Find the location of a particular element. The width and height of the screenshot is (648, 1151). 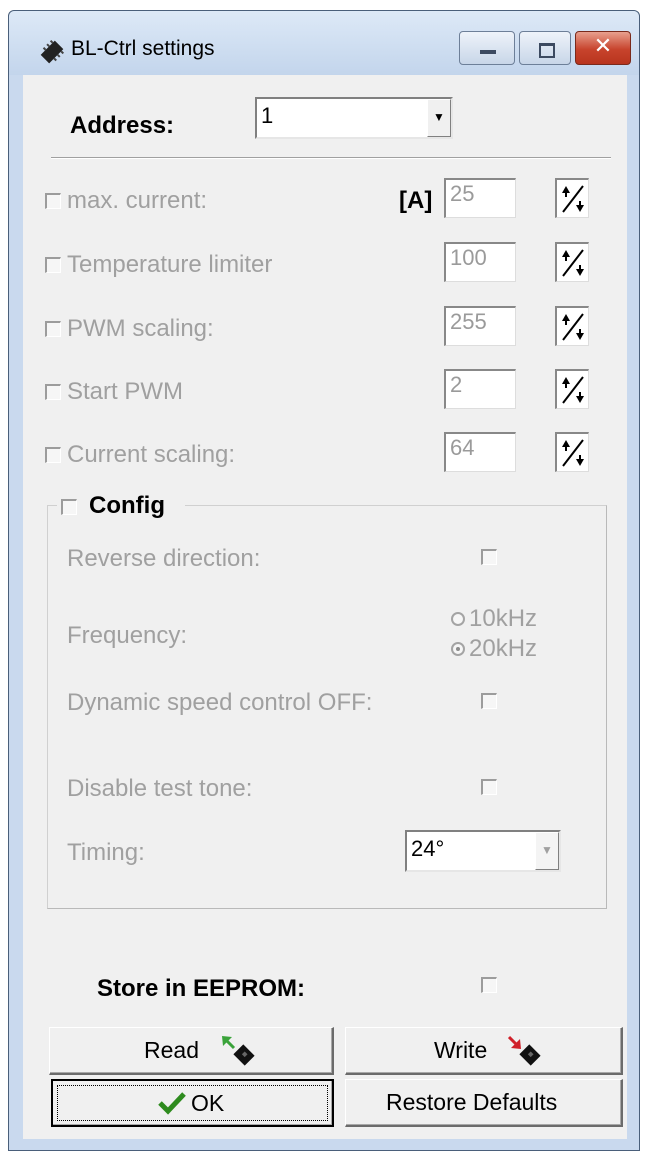

timing-label: Timing: is located at coordinates (106, 852).